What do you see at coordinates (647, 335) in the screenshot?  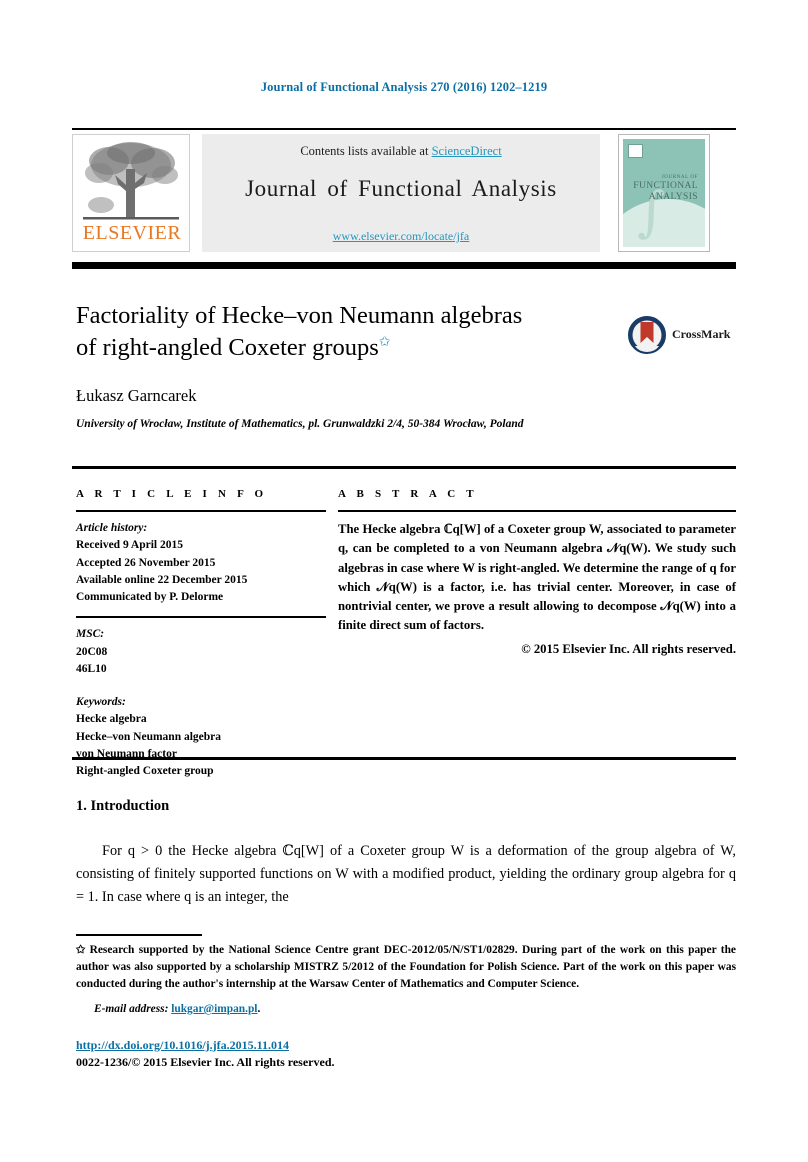 I see `crossmark-icon` at bounding box center [647, 335].